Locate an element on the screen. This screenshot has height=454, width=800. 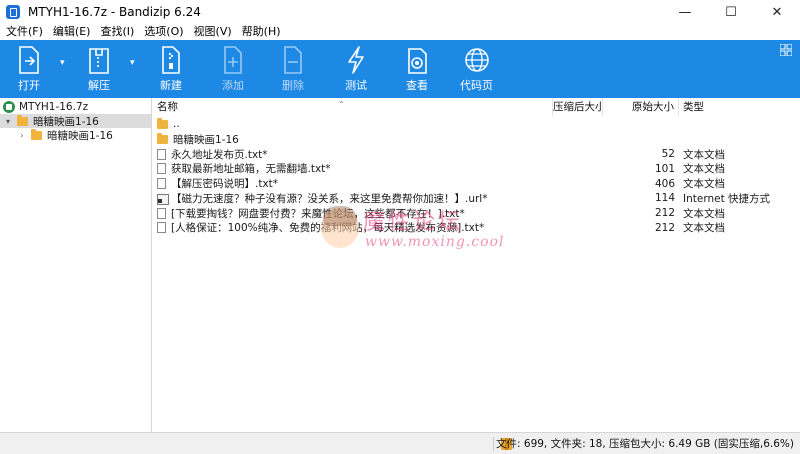
toolbar: 打开 ▾ 解压 ▾ 新建 添加 删除 测试 查看 代码页 is located at coordinates (400, 69).